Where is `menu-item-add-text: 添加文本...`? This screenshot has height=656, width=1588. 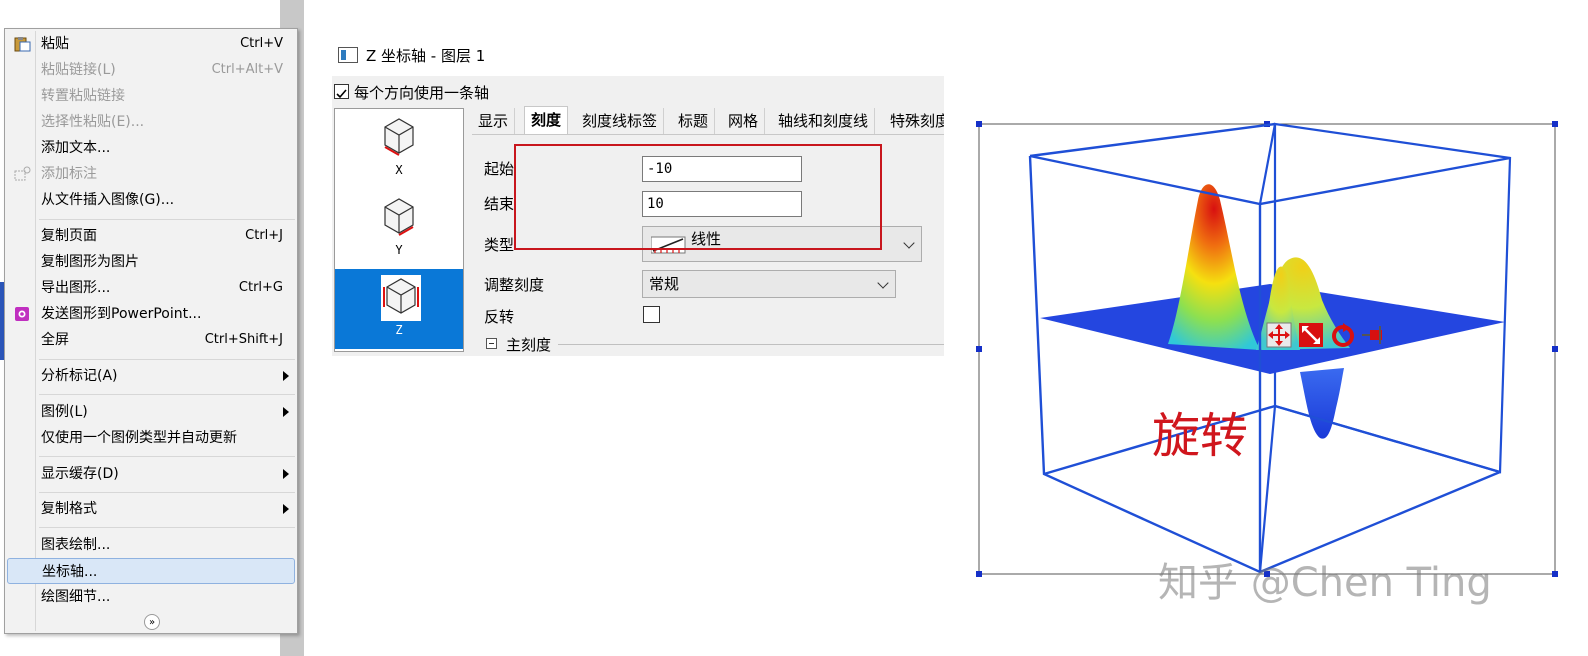
menu-item-add-text: 添加文本... is located at coordinates (151, 148).